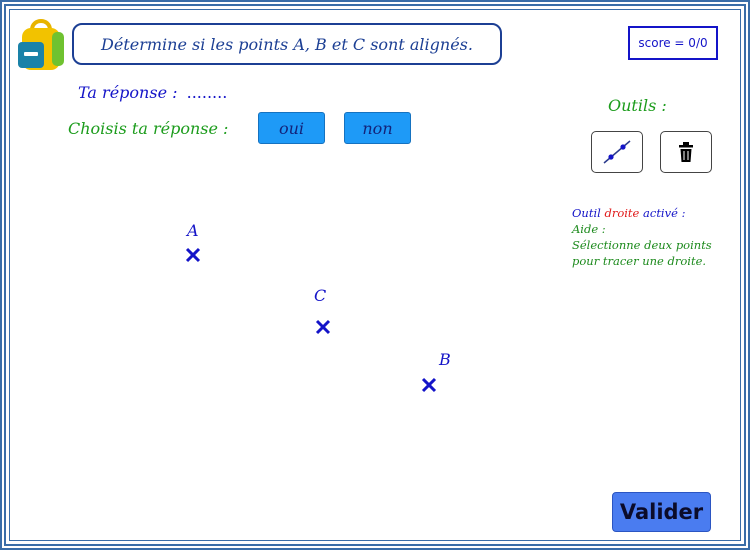  I want to click on tool-suffix: activé :, so click(664, 213).